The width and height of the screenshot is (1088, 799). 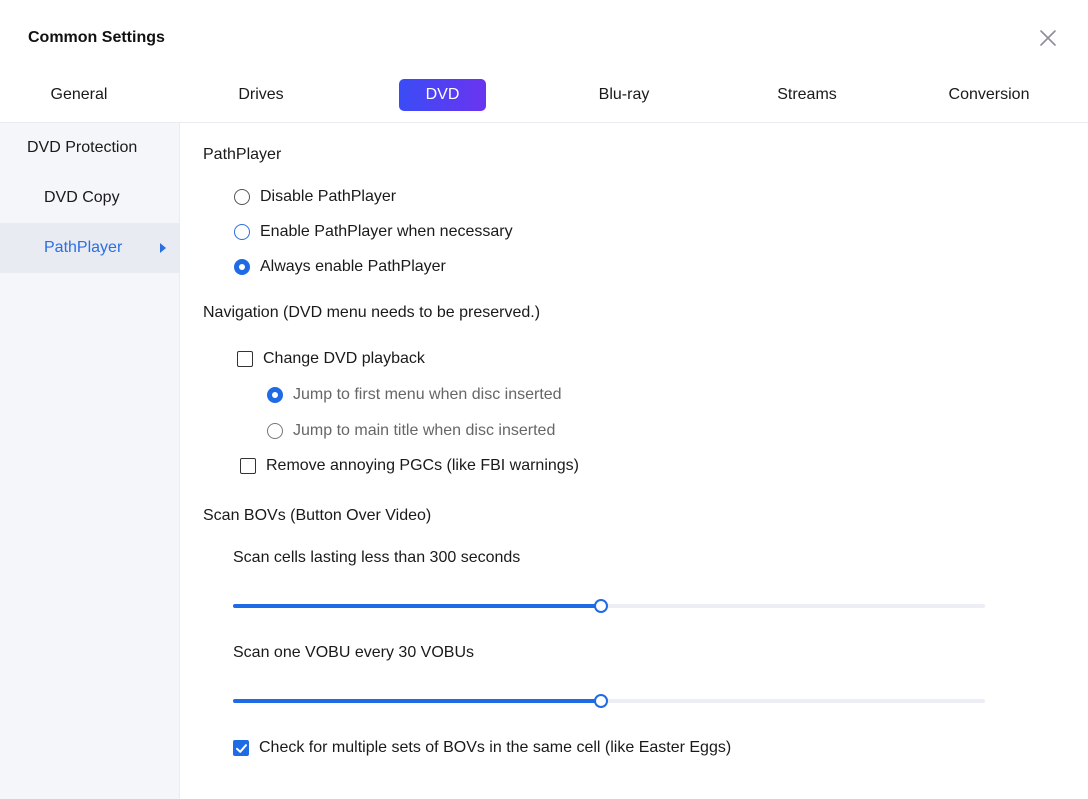 I want to click on disable-pathplayer-label: Disable PathPlayer, so click(x=328, y=196).